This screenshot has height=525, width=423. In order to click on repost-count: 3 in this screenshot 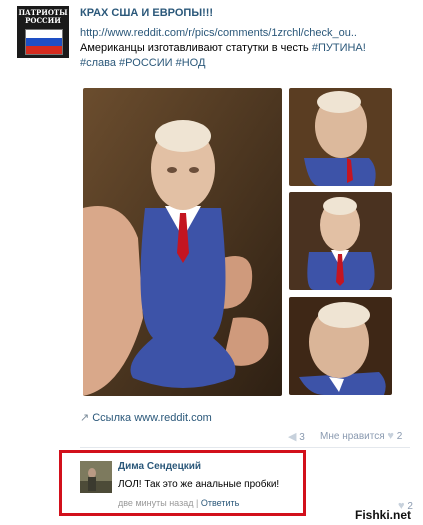, I will do `click(302, 437)`.